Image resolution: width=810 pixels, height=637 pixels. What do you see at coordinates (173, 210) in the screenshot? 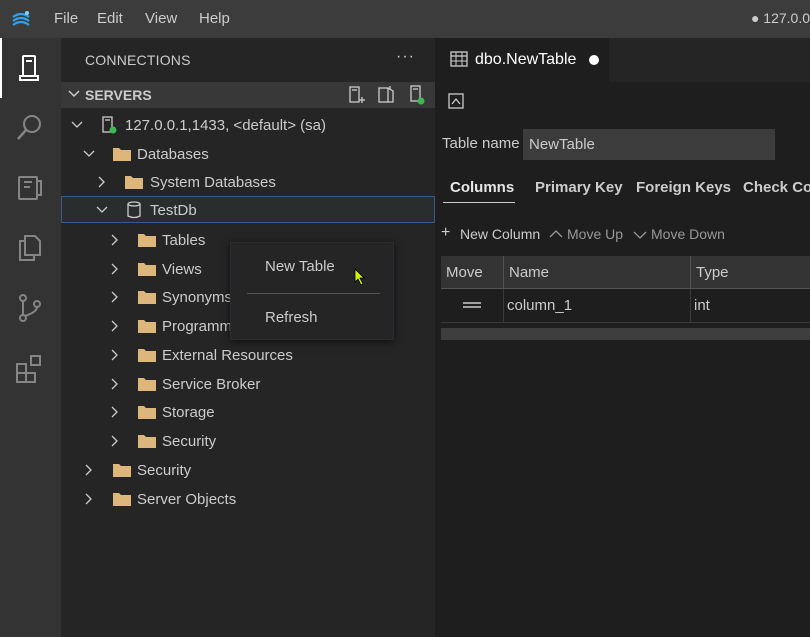
I see `tree-item-label: TestDb` at bounding box center [173, 210].